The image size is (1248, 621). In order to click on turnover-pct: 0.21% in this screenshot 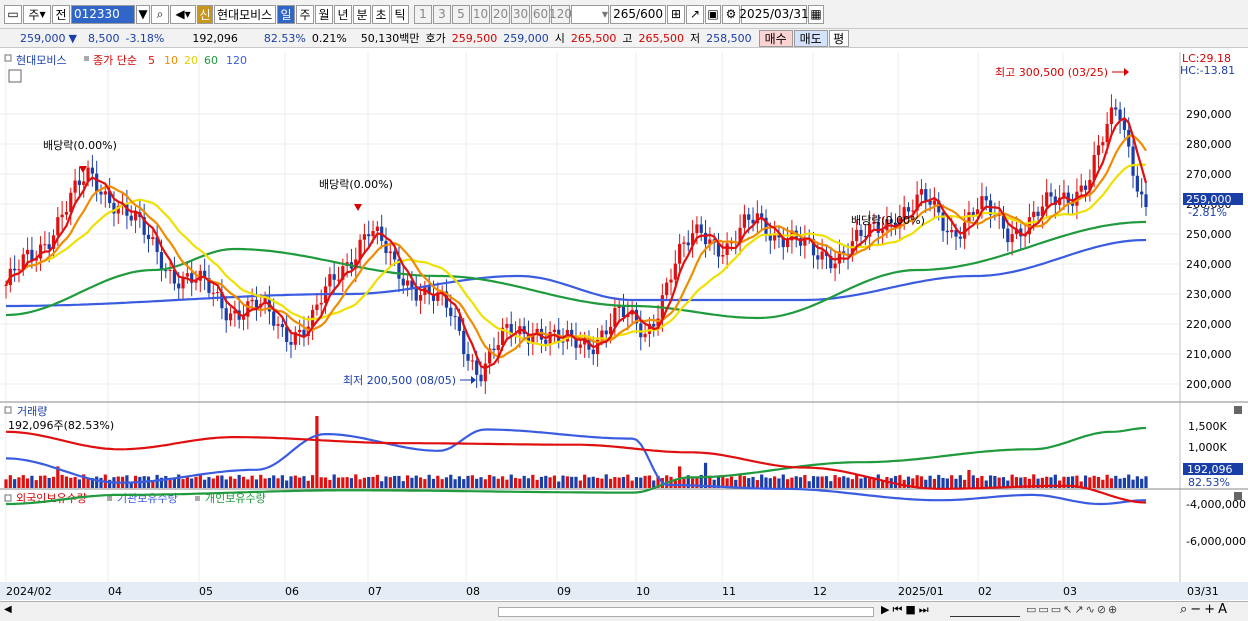, I will do `click(329, 38)`.